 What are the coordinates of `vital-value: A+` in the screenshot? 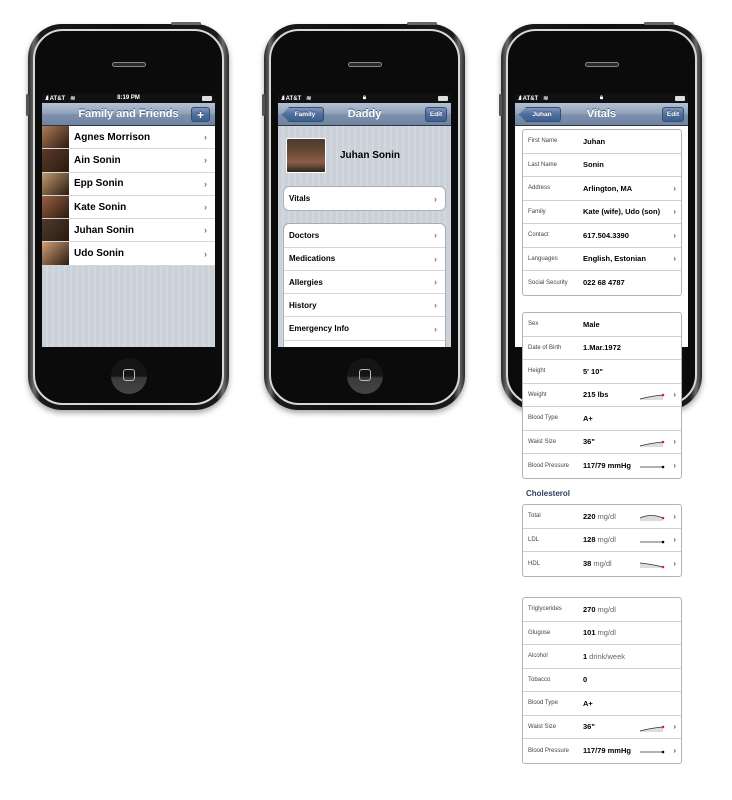 It's located at (588, 703).